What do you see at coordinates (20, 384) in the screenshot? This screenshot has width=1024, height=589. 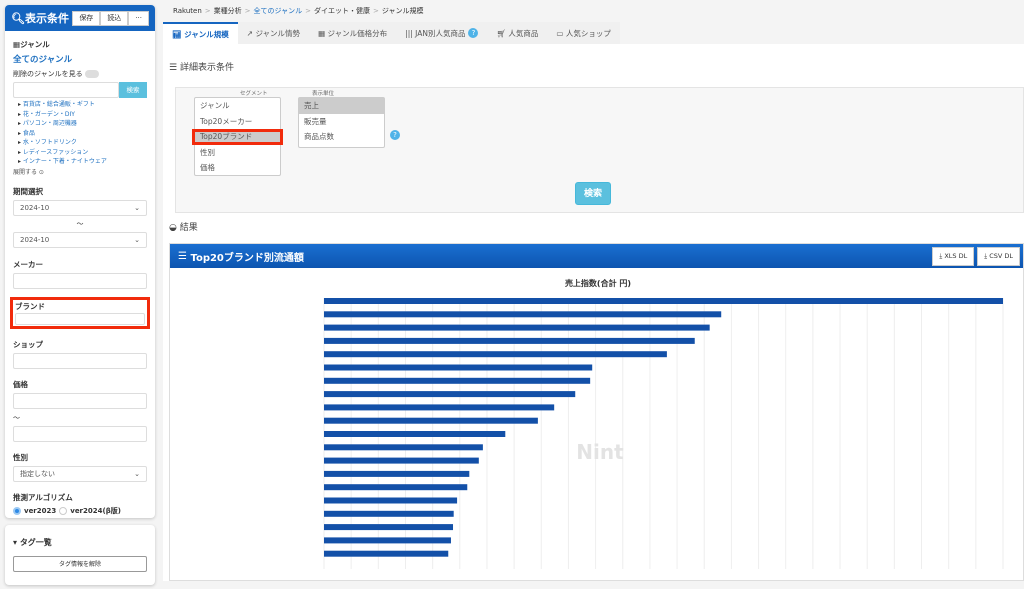 I see `price-label: 価格` at bounding box center [20, 384].